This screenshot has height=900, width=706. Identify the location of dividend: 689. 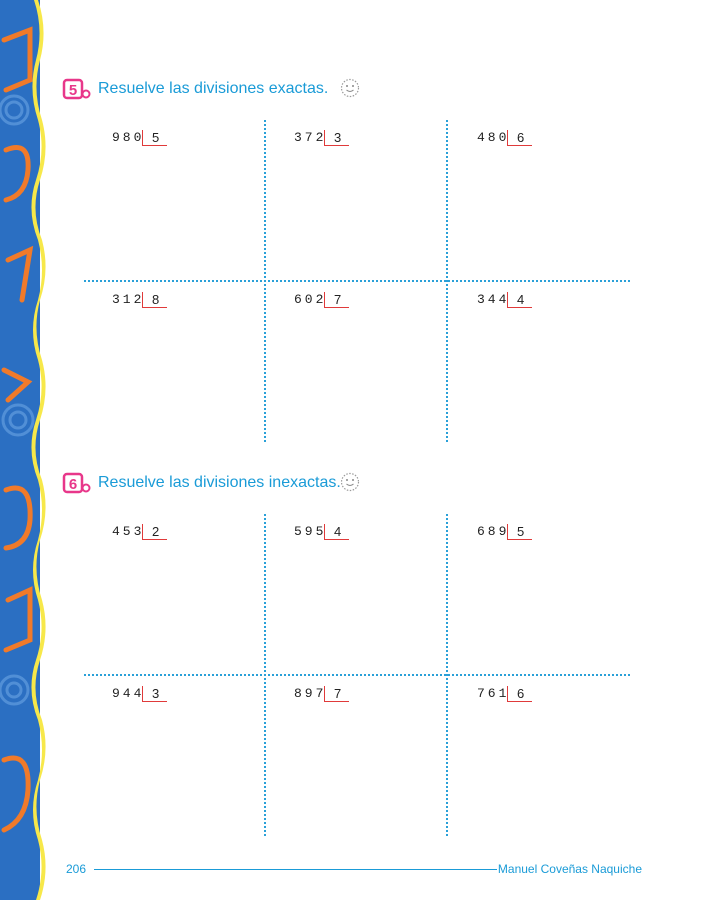
(493, 531).